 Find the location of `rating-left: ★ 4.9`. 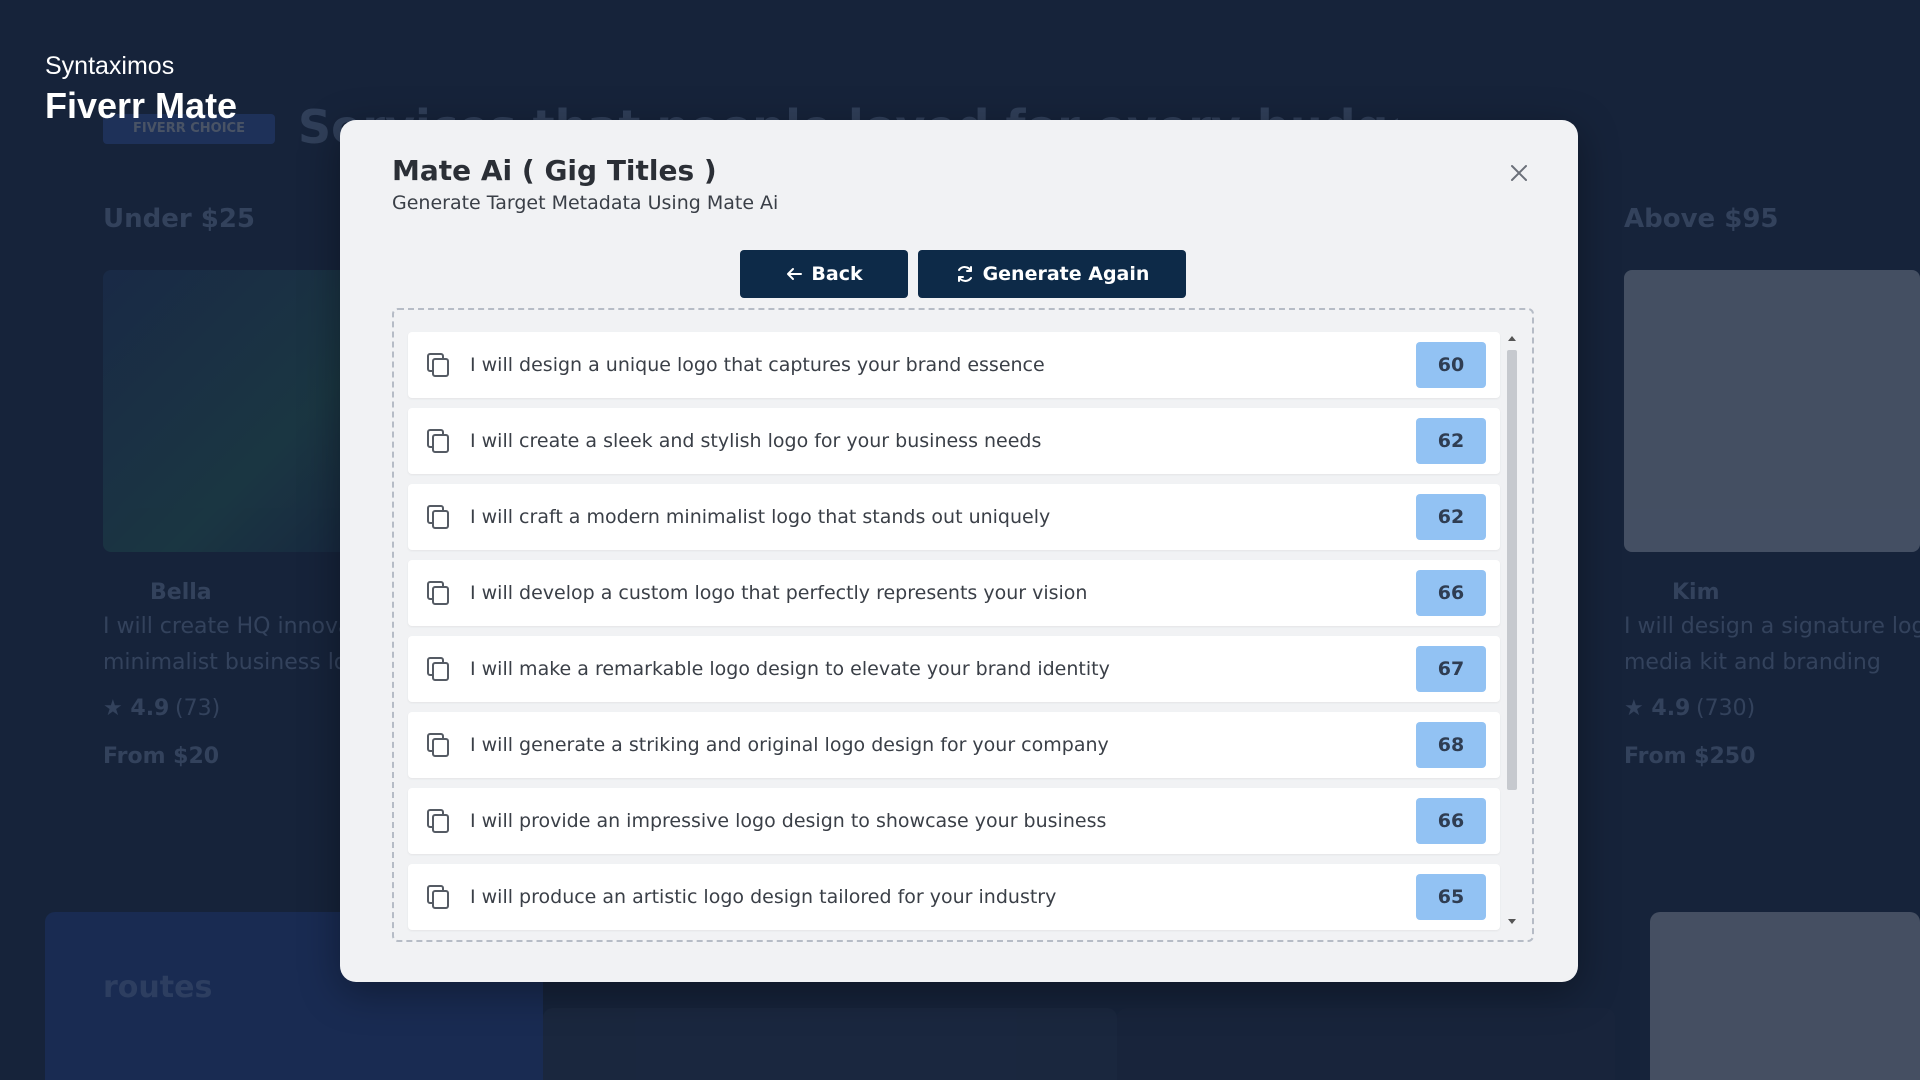

rating-left: ★ 4.9 is located at coordinates (136, 708).